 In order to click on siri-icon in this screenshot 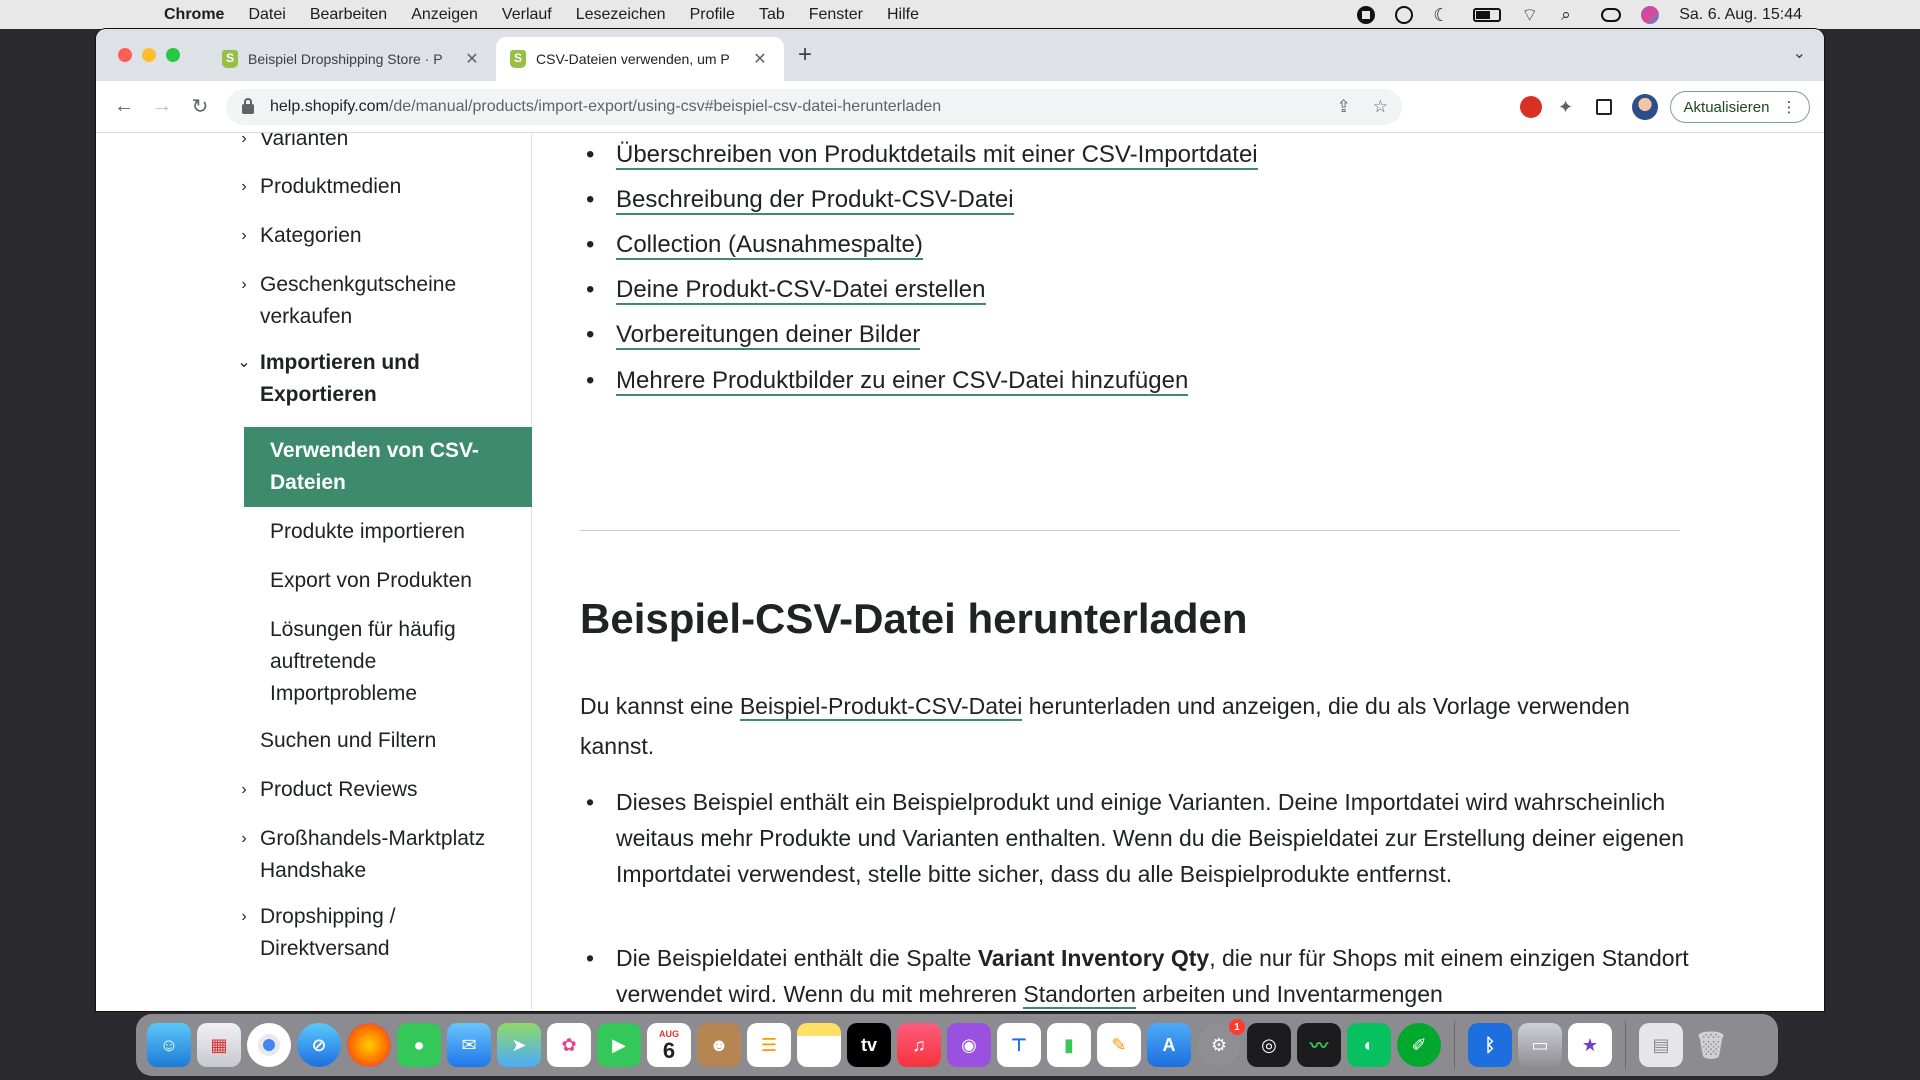, I will do `click(1650, 14)`.